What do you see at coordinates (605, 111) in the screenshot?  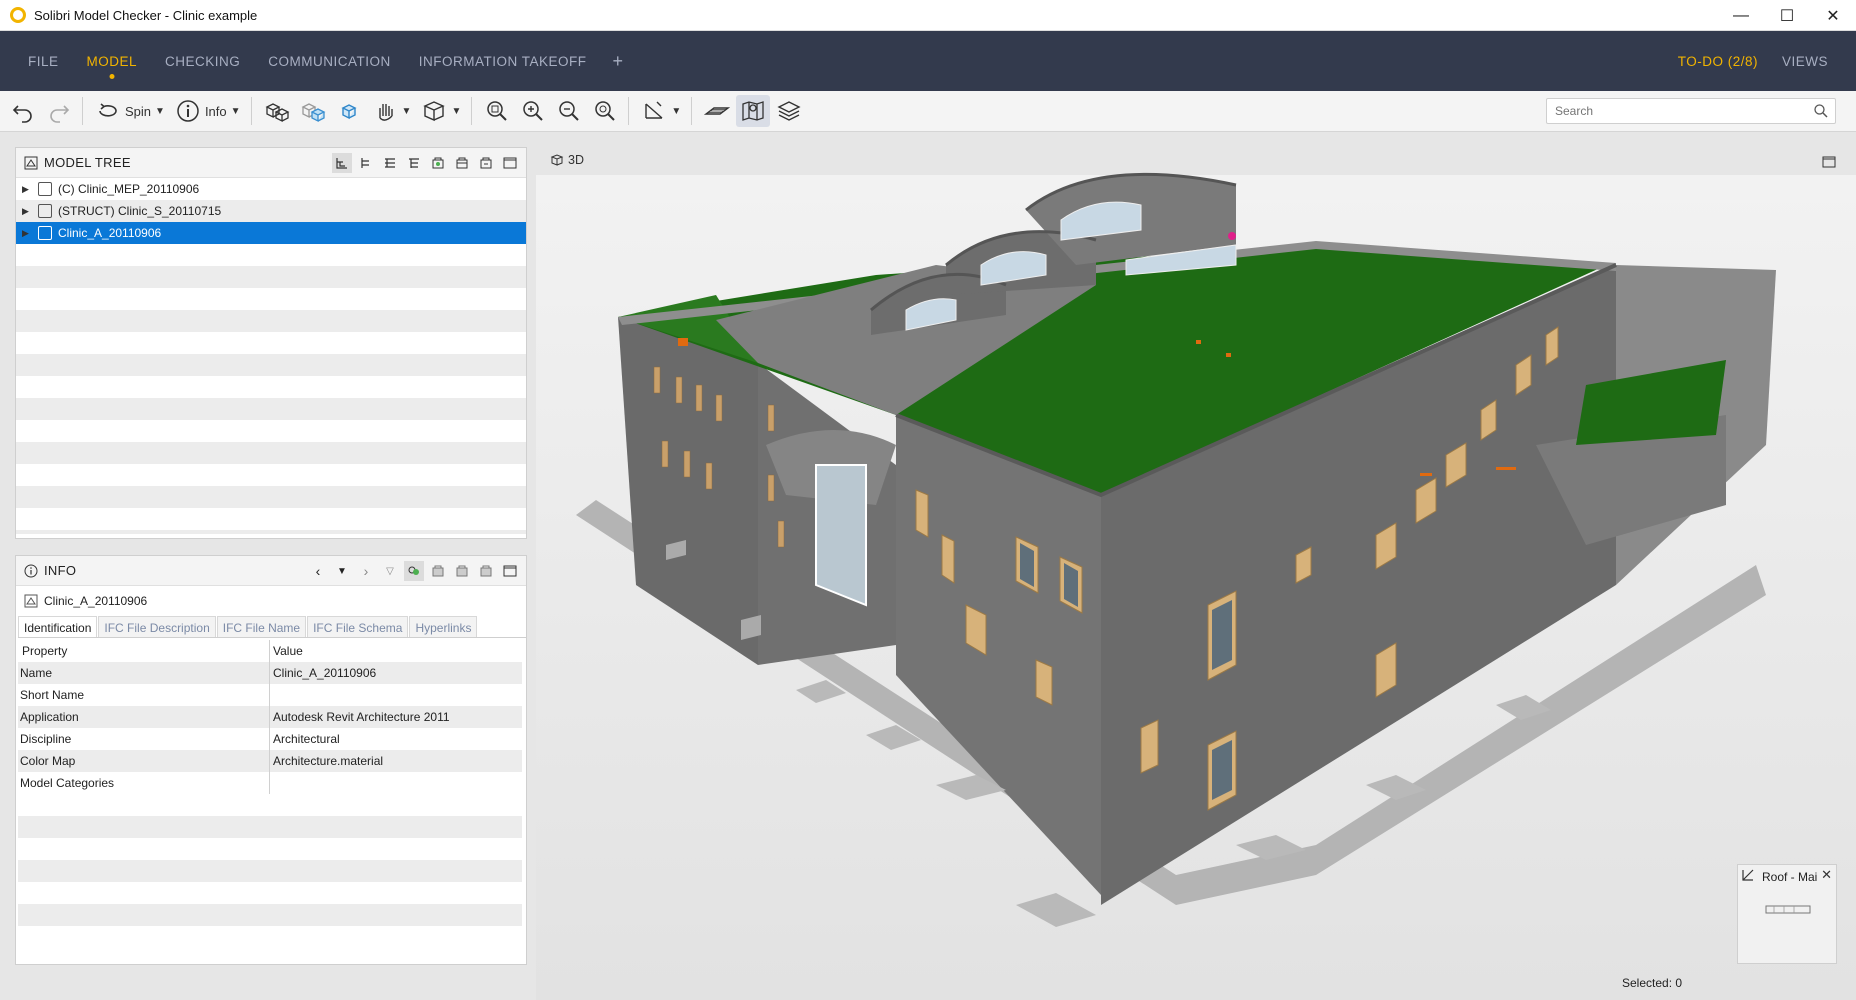 I see `zoom-selected-button` at bounding box center [605, 111].